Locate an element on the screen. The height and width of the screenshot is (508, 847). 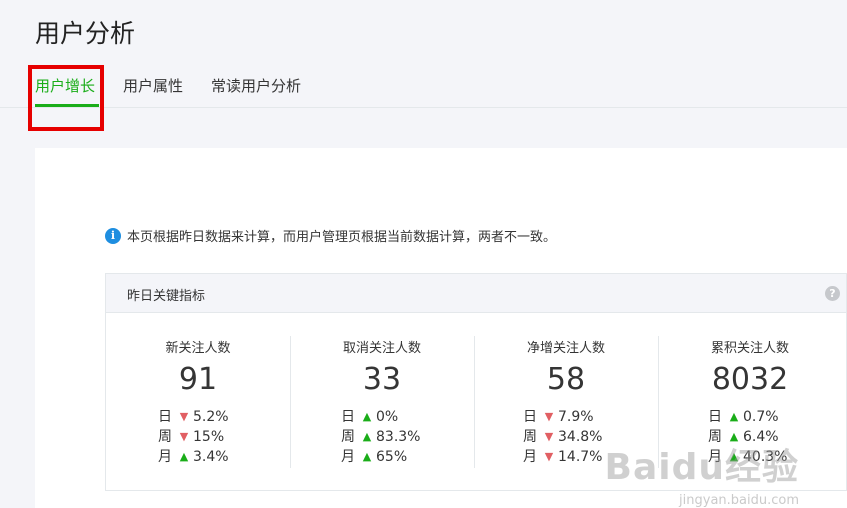
metric-value: 33 is located at coordinates (382, 379).